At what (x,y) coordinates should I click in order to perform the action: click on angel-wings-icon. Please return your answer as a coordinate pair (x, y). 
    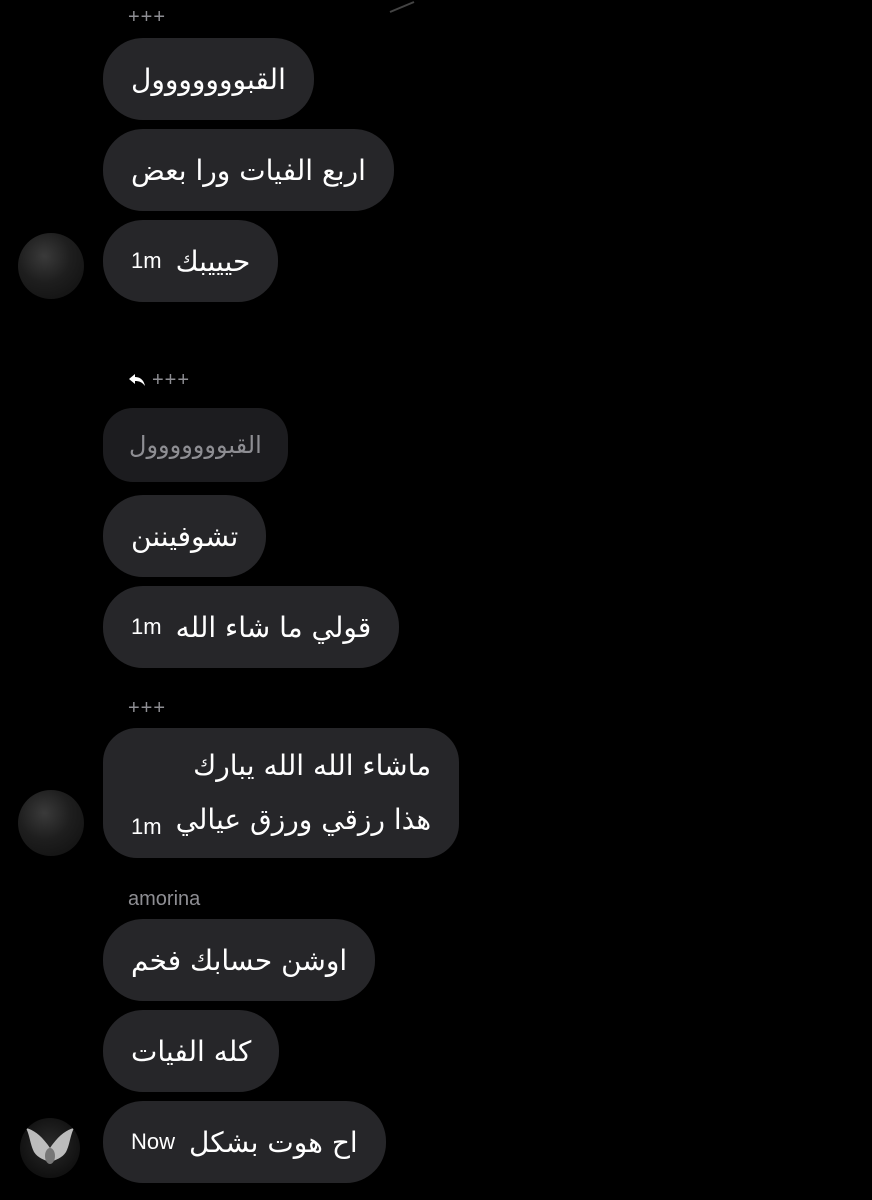
    Looking at the image, I should click on (50, 1146).